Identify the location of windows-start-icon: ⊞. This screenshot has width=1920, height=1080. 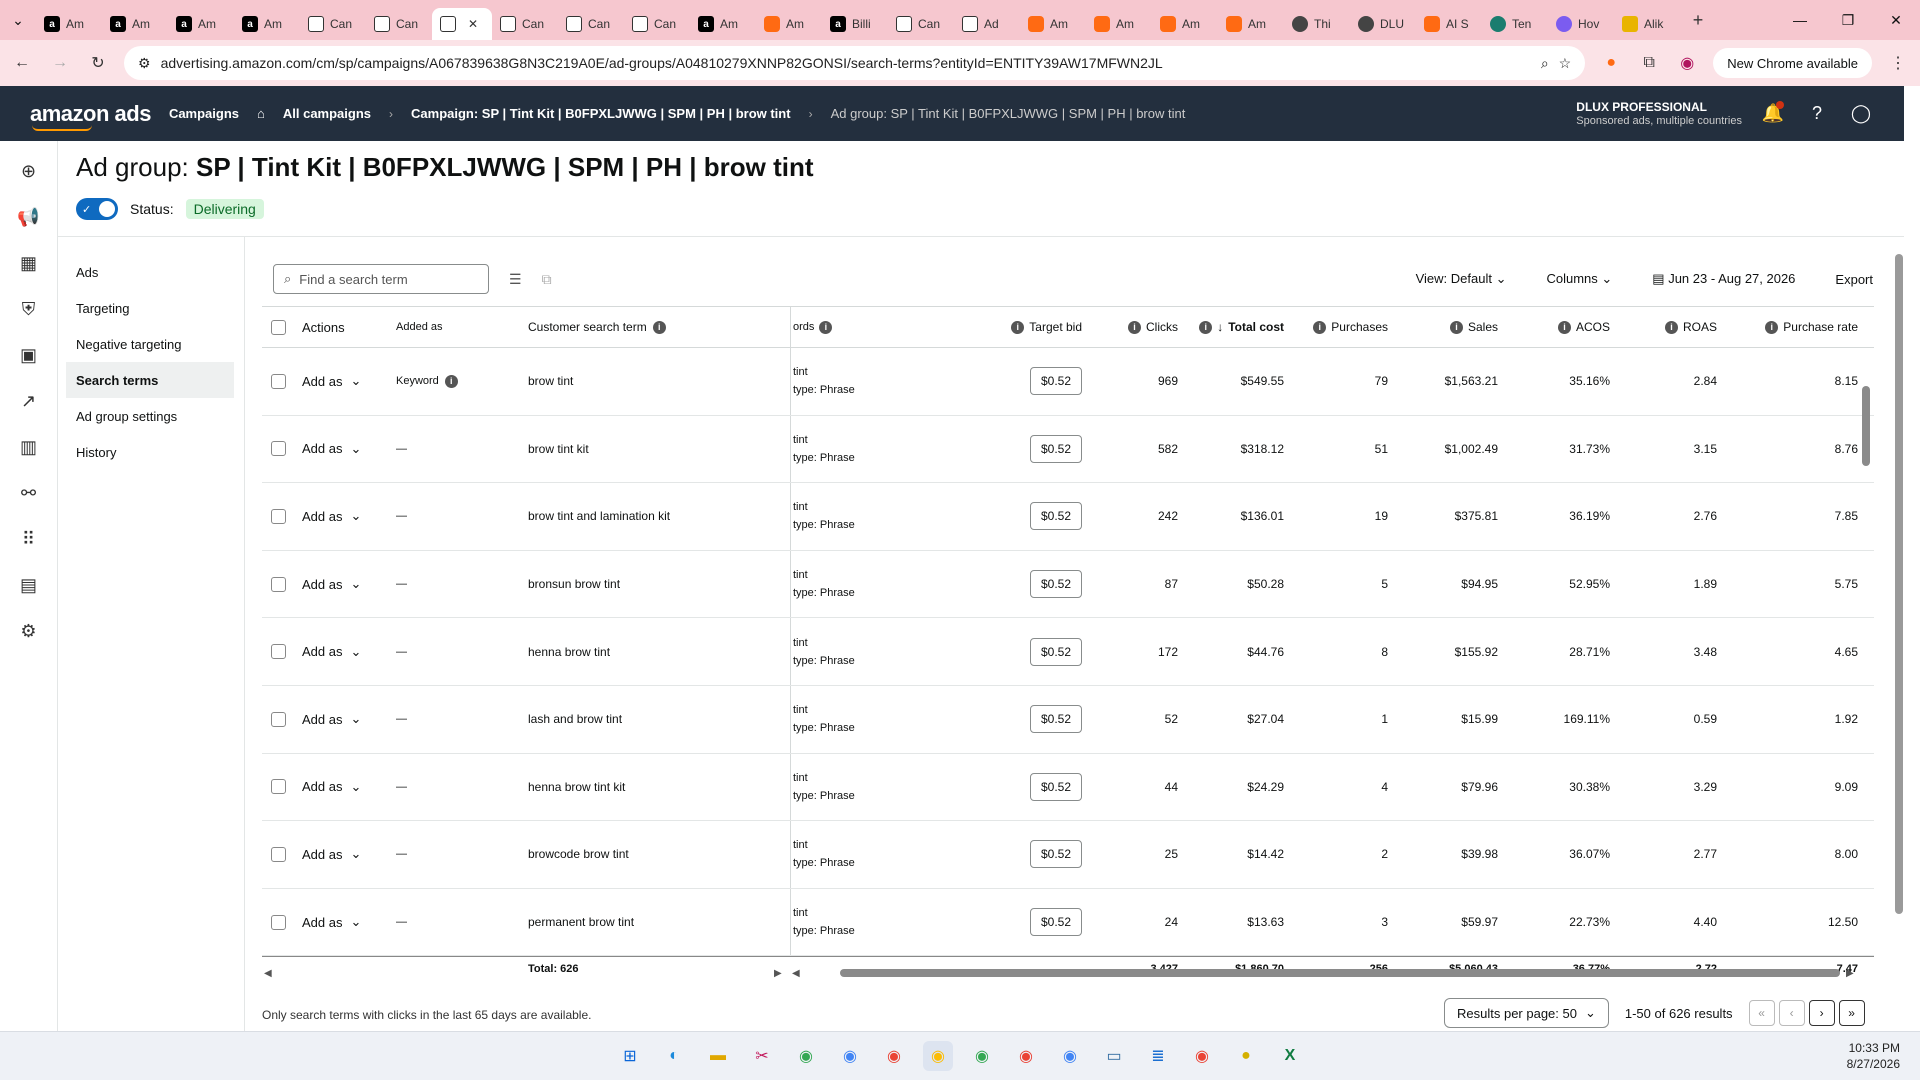
(630, 1056).